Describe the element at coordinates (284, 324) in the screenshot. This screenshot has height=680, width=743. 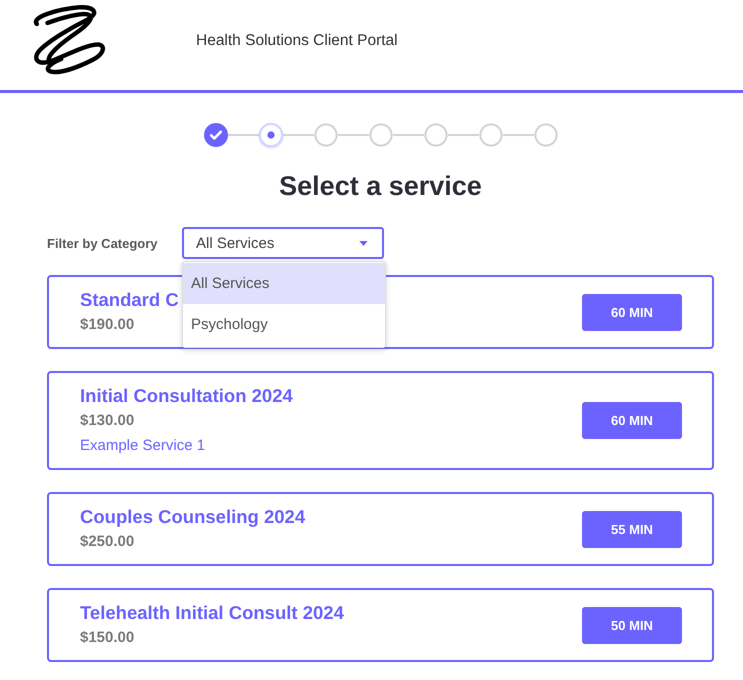
I see `dropdown-option: Psychology` at that location.